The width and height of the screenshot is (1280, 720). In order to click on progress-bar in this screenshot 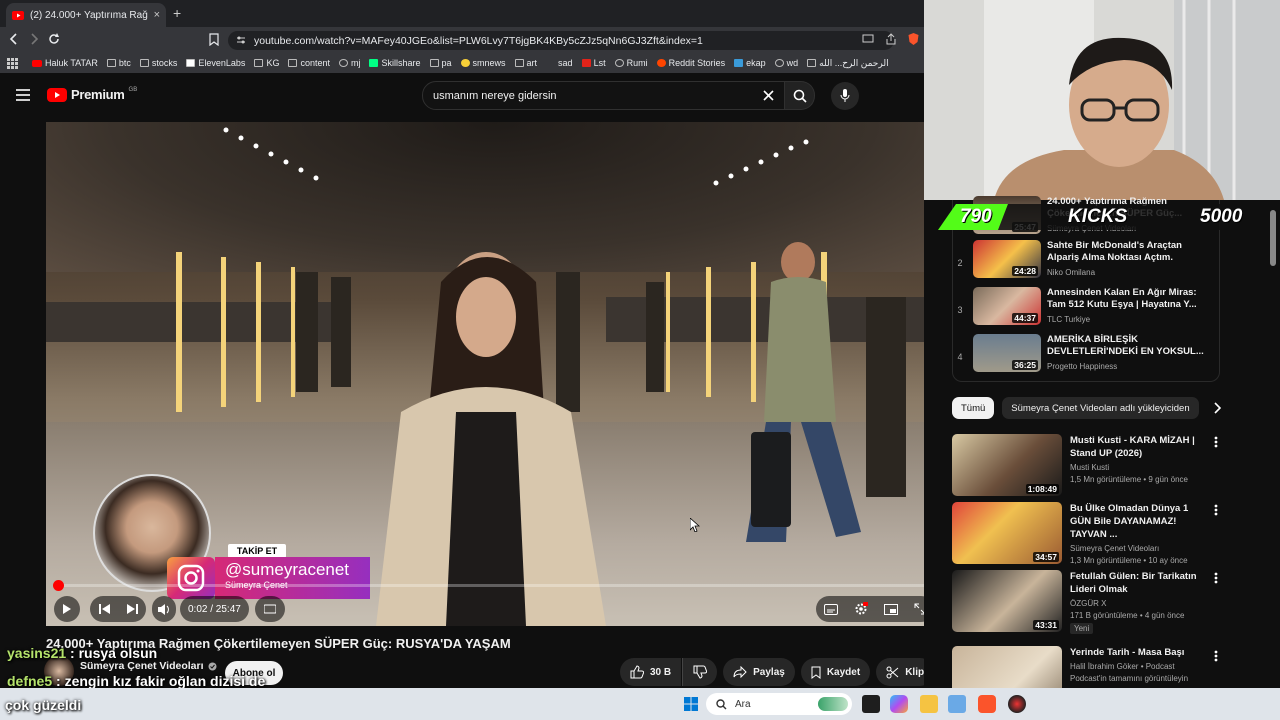, I will do `click(493, 585)`.